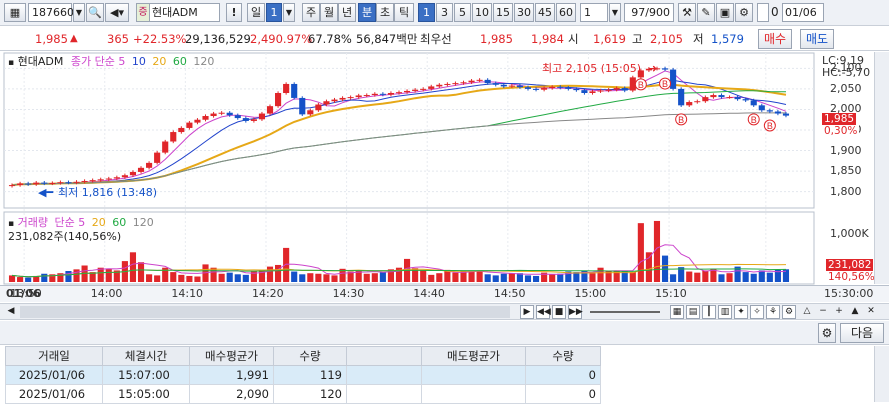 This screenshot has width=889, height=404. I want to click on zoom-in-icon: +, so click(839, 312).